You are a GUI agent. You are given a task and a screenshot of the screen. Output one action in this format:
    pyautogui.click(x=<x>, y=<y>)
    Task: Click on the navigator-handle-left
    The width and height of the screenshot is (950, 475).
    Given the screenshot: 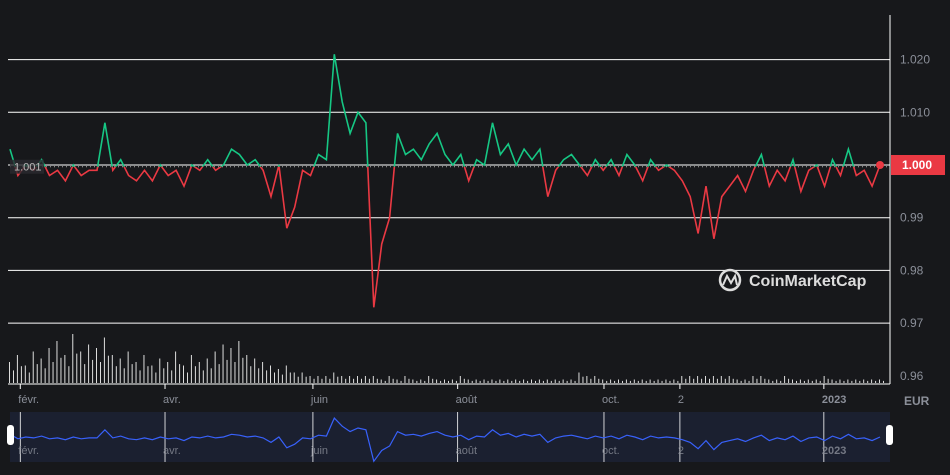 What is the action you would take?
    pyautogui.click(x=10, y=435)
    